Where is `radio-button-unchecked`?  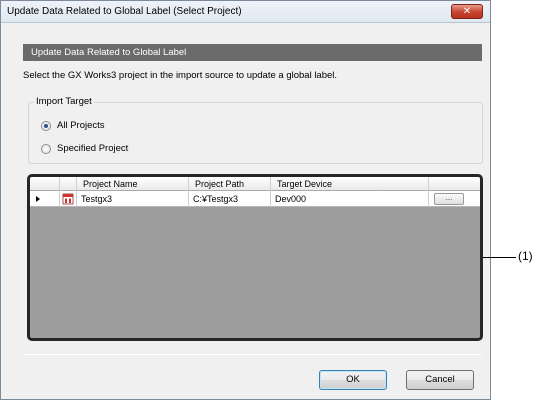
radio-button-unchecked is located at coordinates (46, 148).